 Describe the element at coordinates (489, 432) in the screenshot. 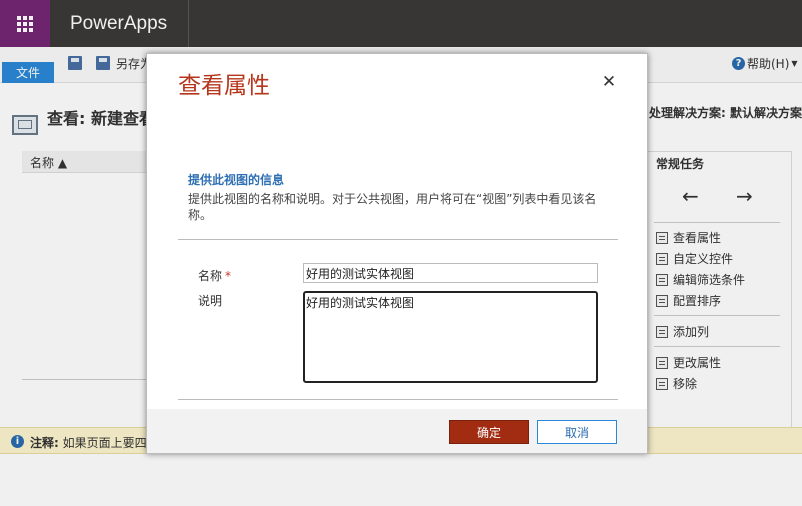

I see `ok-button: 确定` at that location.